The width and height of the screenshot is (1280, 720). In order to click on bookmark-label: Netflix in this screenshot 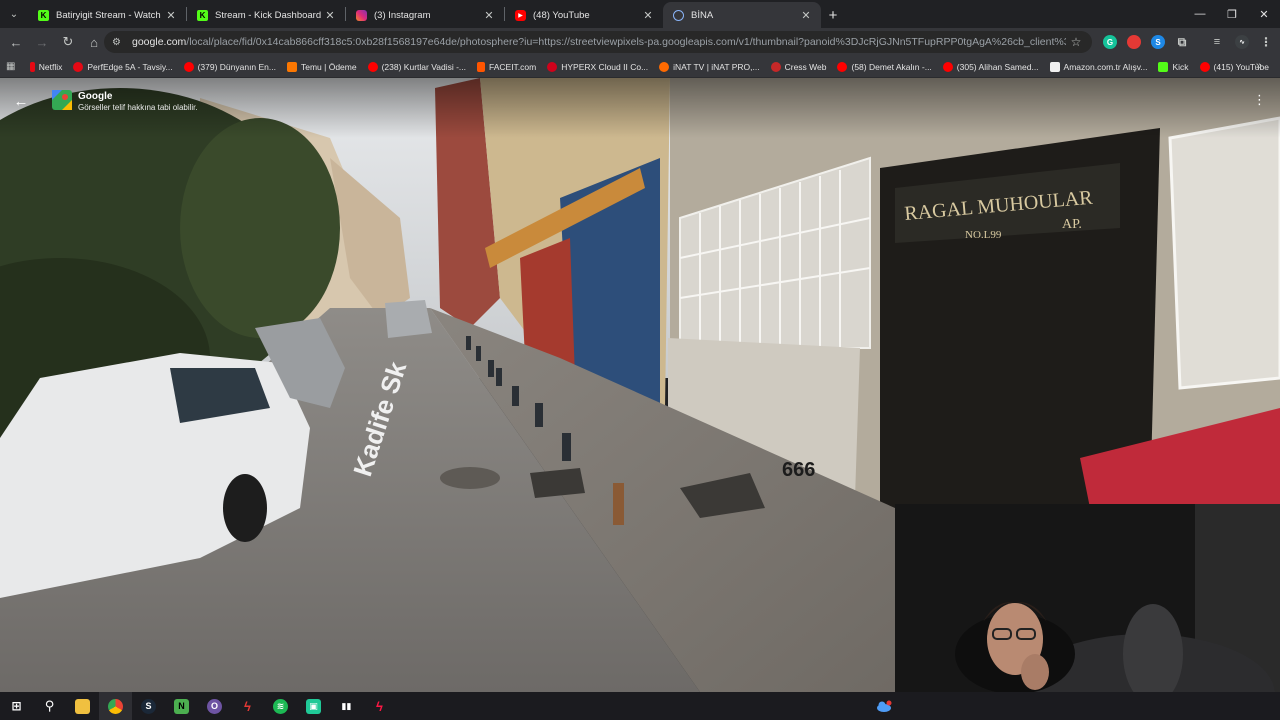, I will do `click(50, 66)`.